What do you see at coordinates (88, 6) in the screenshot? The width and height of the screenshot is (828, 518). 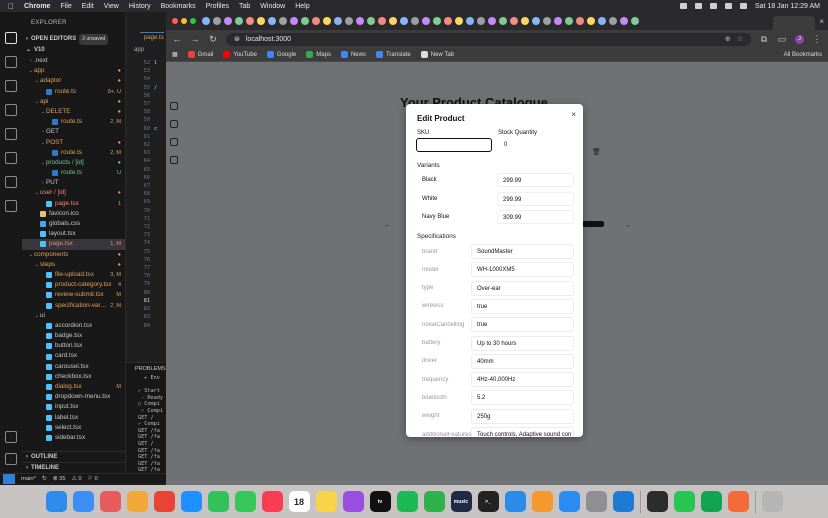 I see `menu-edit: Edit` at bounding box center [88, 6].